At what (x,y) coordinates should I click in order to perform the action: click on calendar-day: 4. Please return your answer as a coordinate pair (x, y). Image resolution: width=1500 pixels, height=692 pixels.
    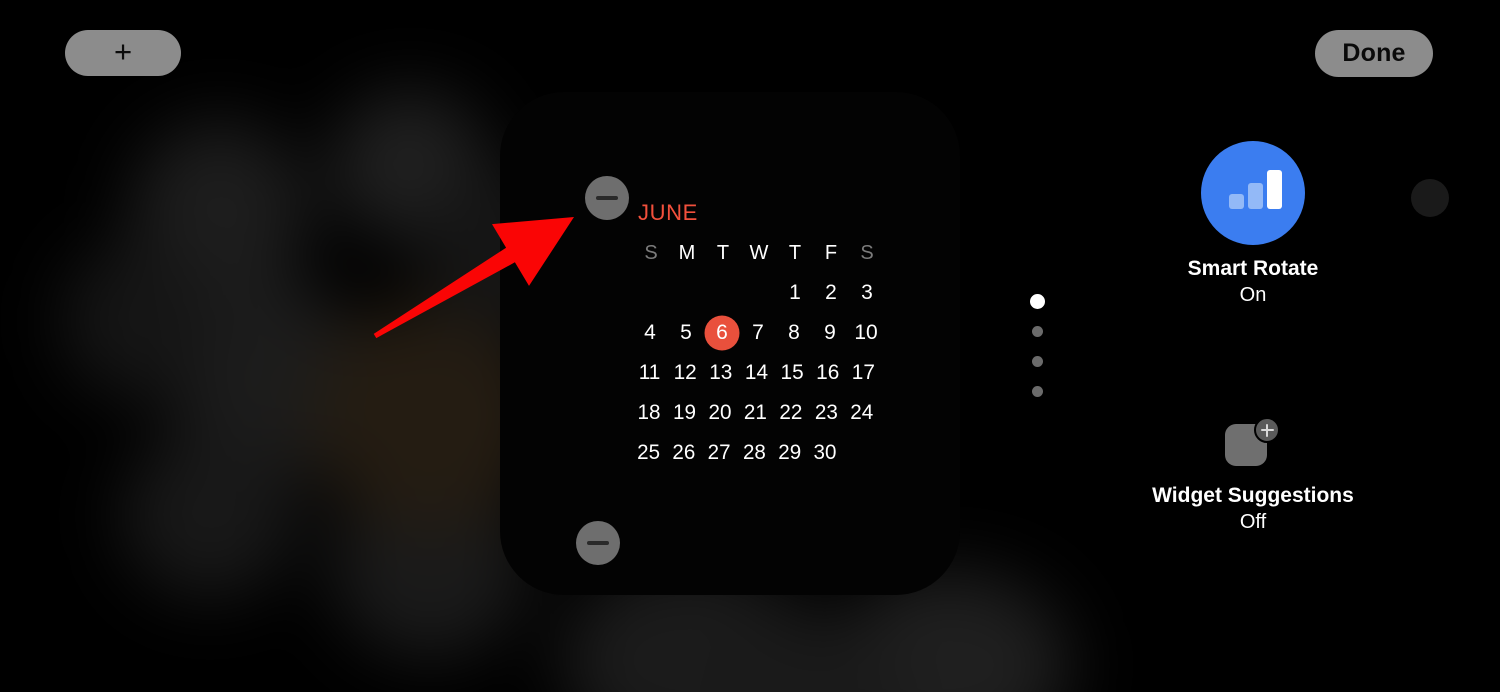
    Looking at the image, I should click on (650, 333).